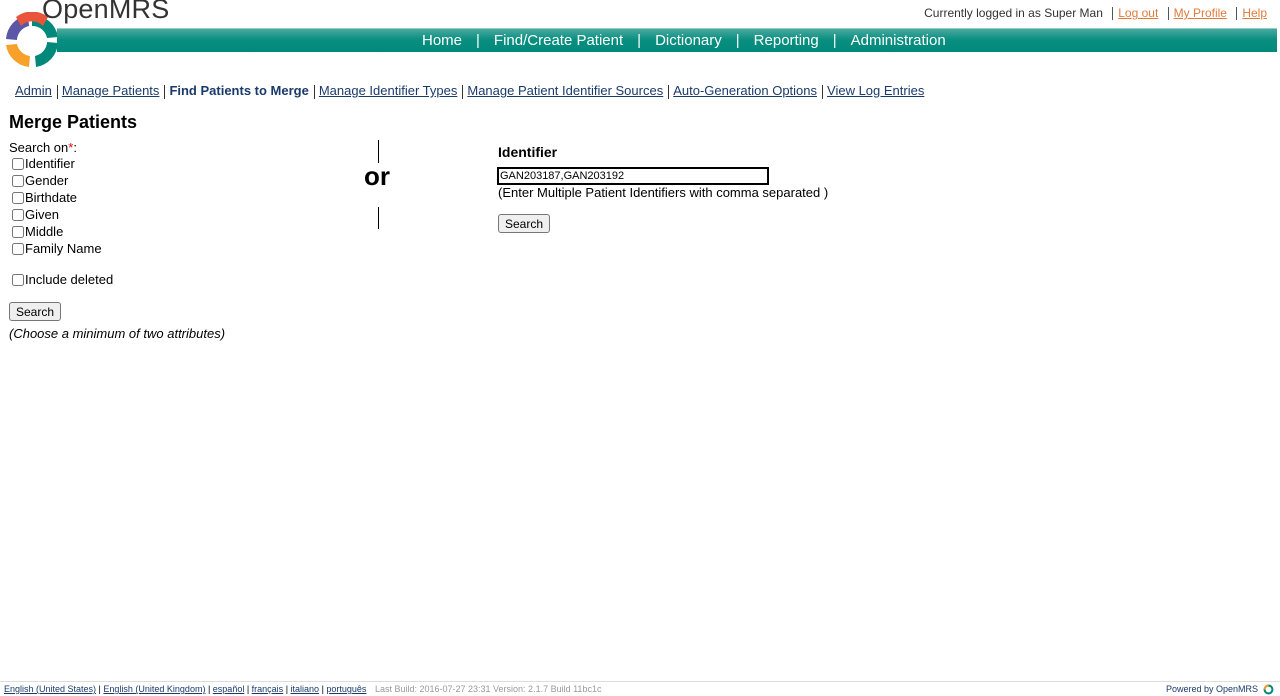 This screenshot has height=696, width=1280. What do you see at coordinates (1138, 13) in the screenshot?
I see `logout-link: Log out` at bounding box center [1138, 13].